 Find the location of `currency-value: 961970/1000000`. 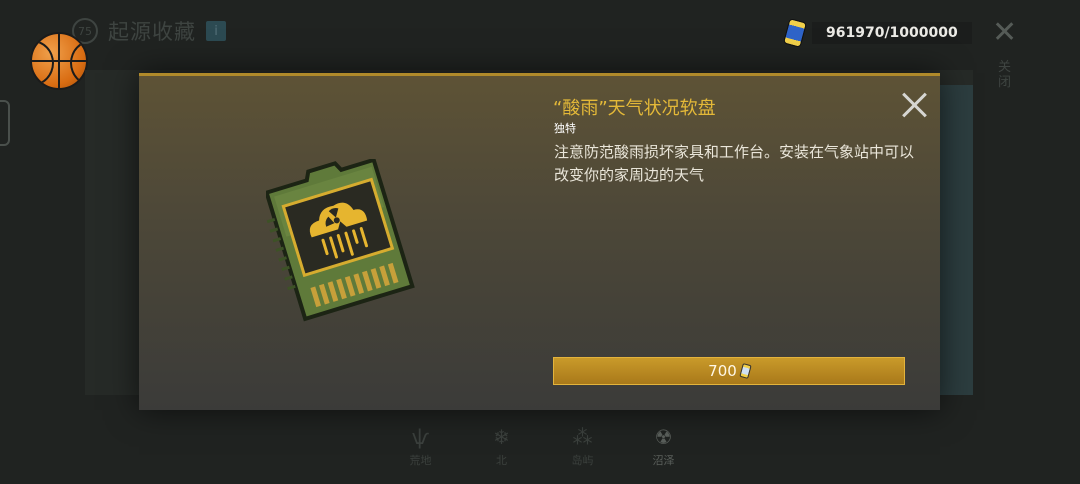

currency-value: 961970/1000000 is located at coordinates (892, 33).